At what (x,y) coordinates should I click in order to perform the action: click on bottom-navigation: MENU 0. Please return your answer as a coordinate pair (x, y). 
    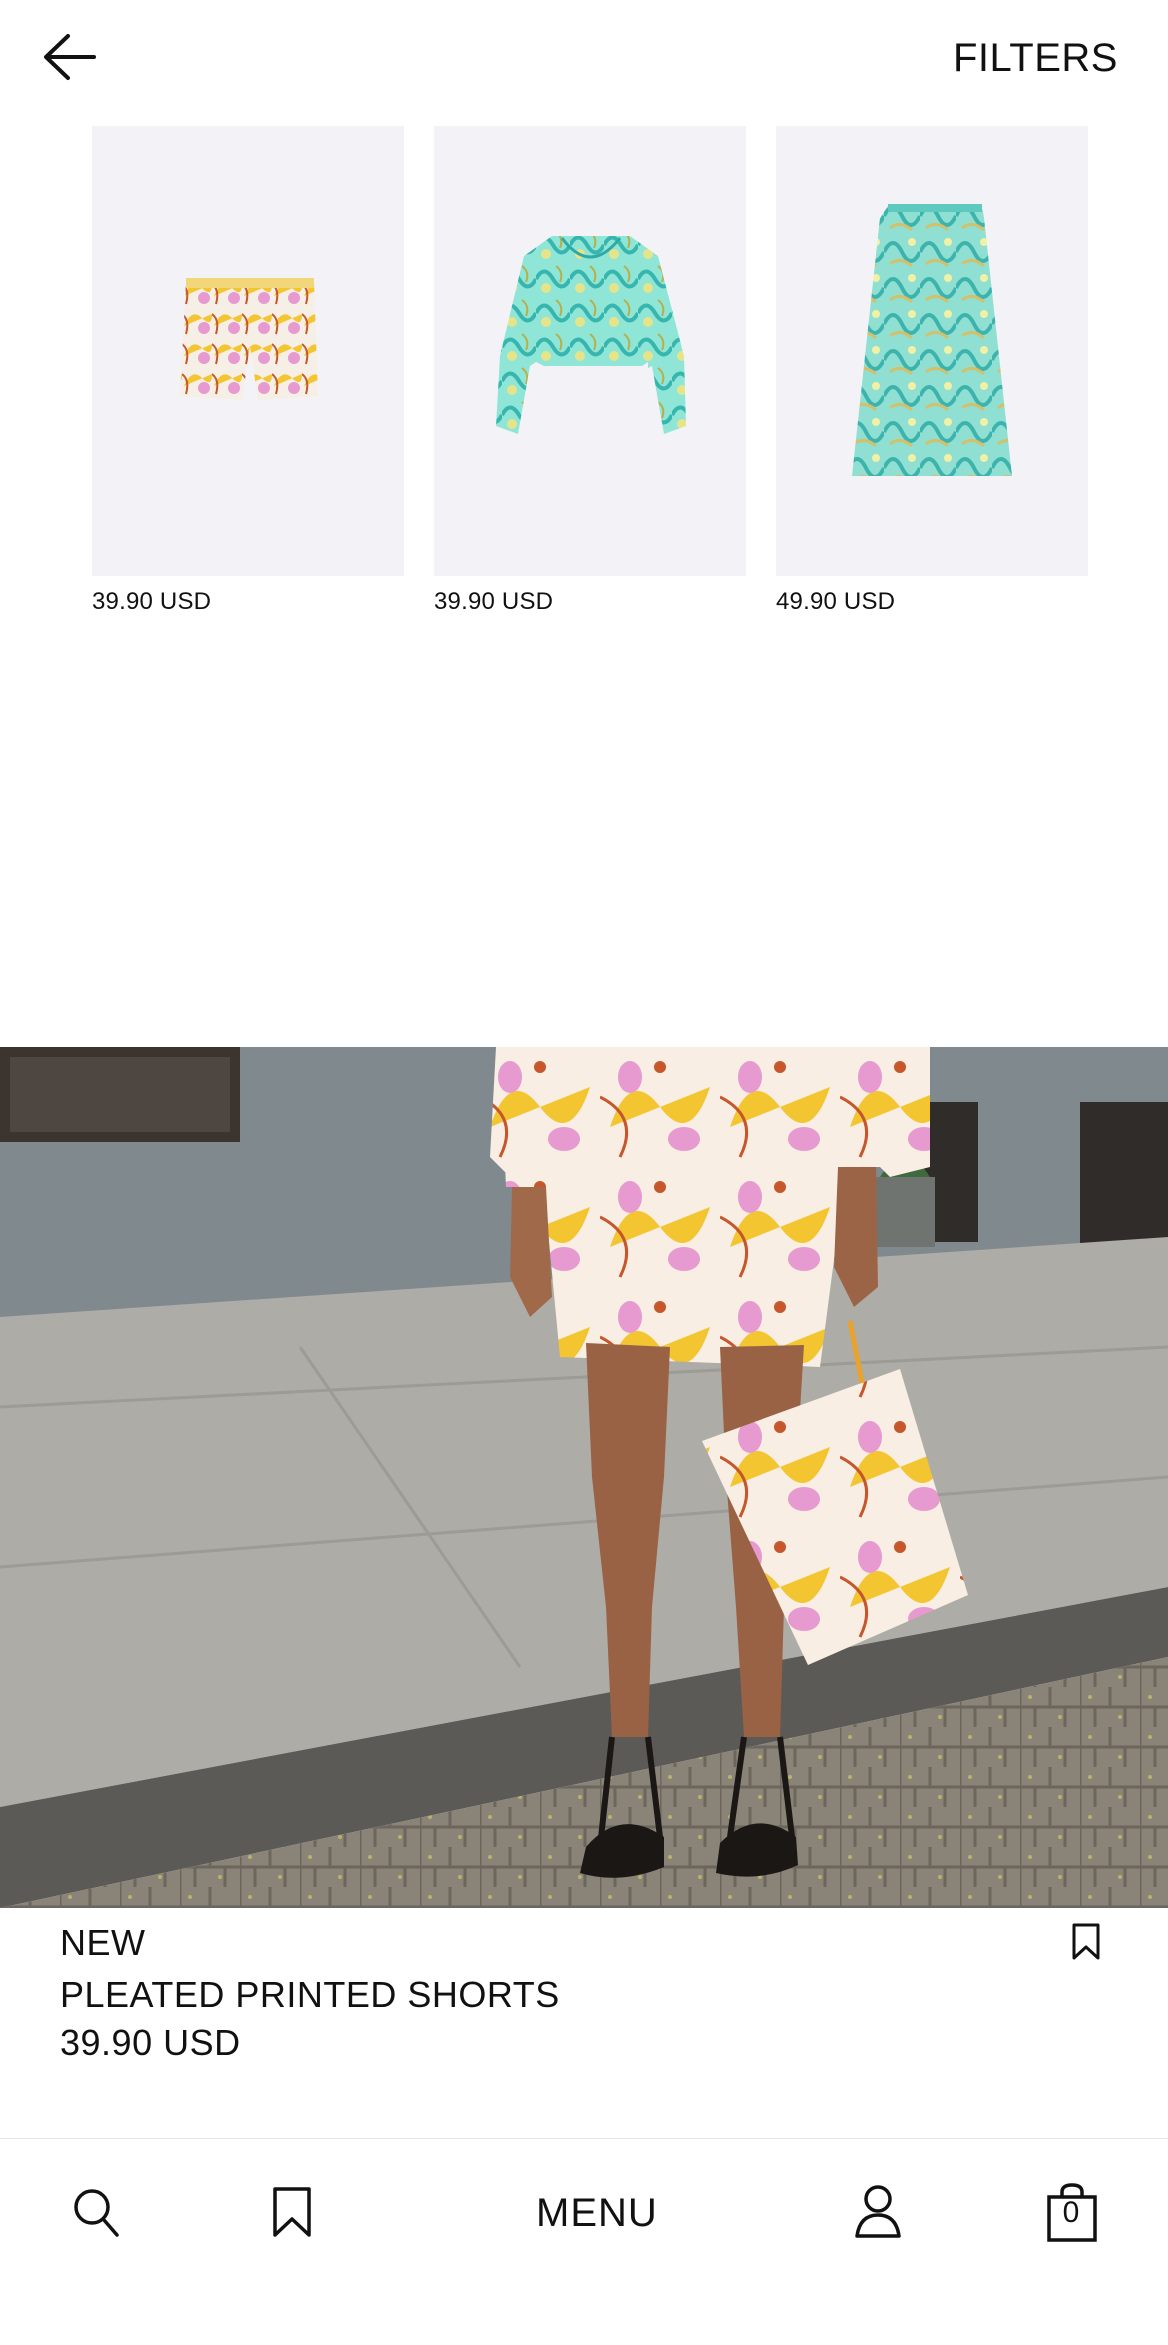
    Looking at the image, I should click on (584, 2241).